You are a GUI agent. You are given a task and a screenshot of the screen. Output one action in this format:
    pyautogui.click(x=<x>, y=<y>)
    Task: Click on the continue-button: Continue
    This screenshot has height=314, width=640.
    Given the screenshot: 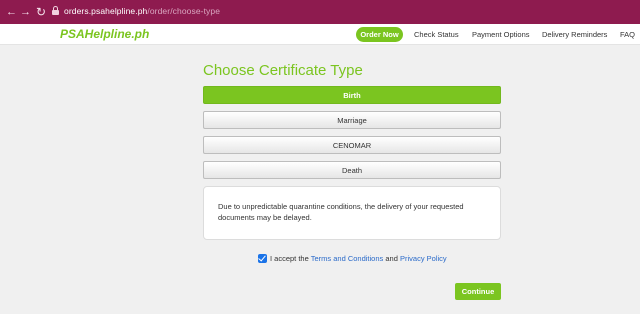 What is the action you would take?
    pyautogui.click(x=478, y=291)
    